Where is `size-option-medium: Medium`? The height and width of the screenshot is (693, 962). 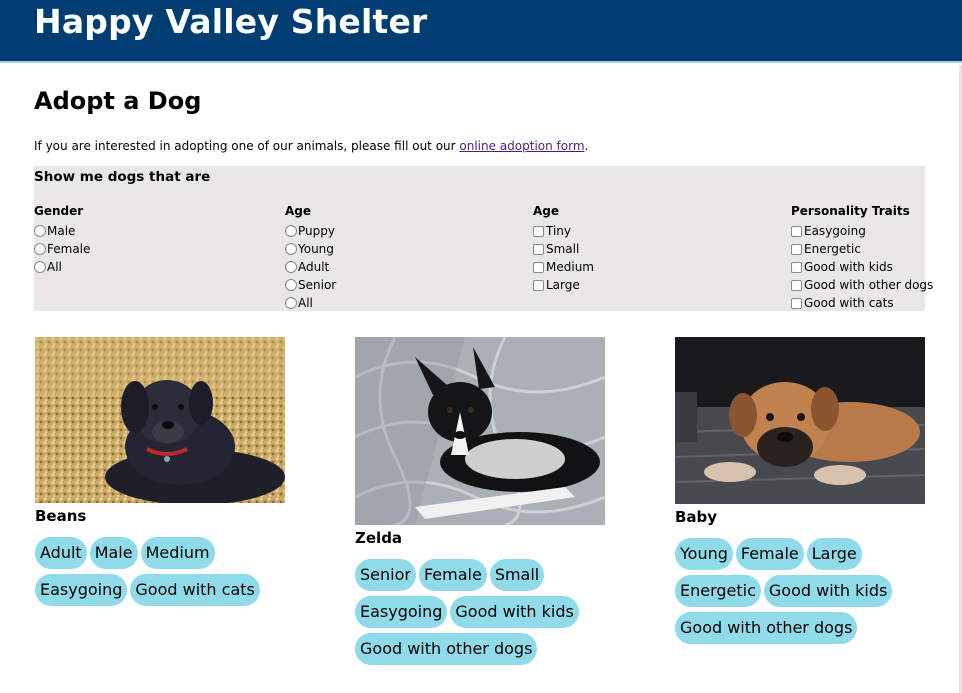
size-option-medium: Medium is located at coordinates (563, 267).